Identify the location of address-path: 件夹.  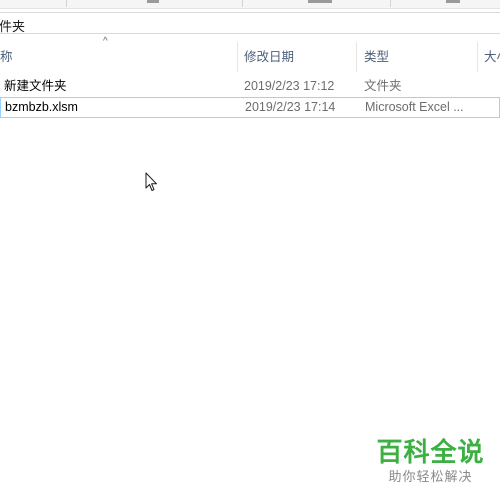
(12, 25).